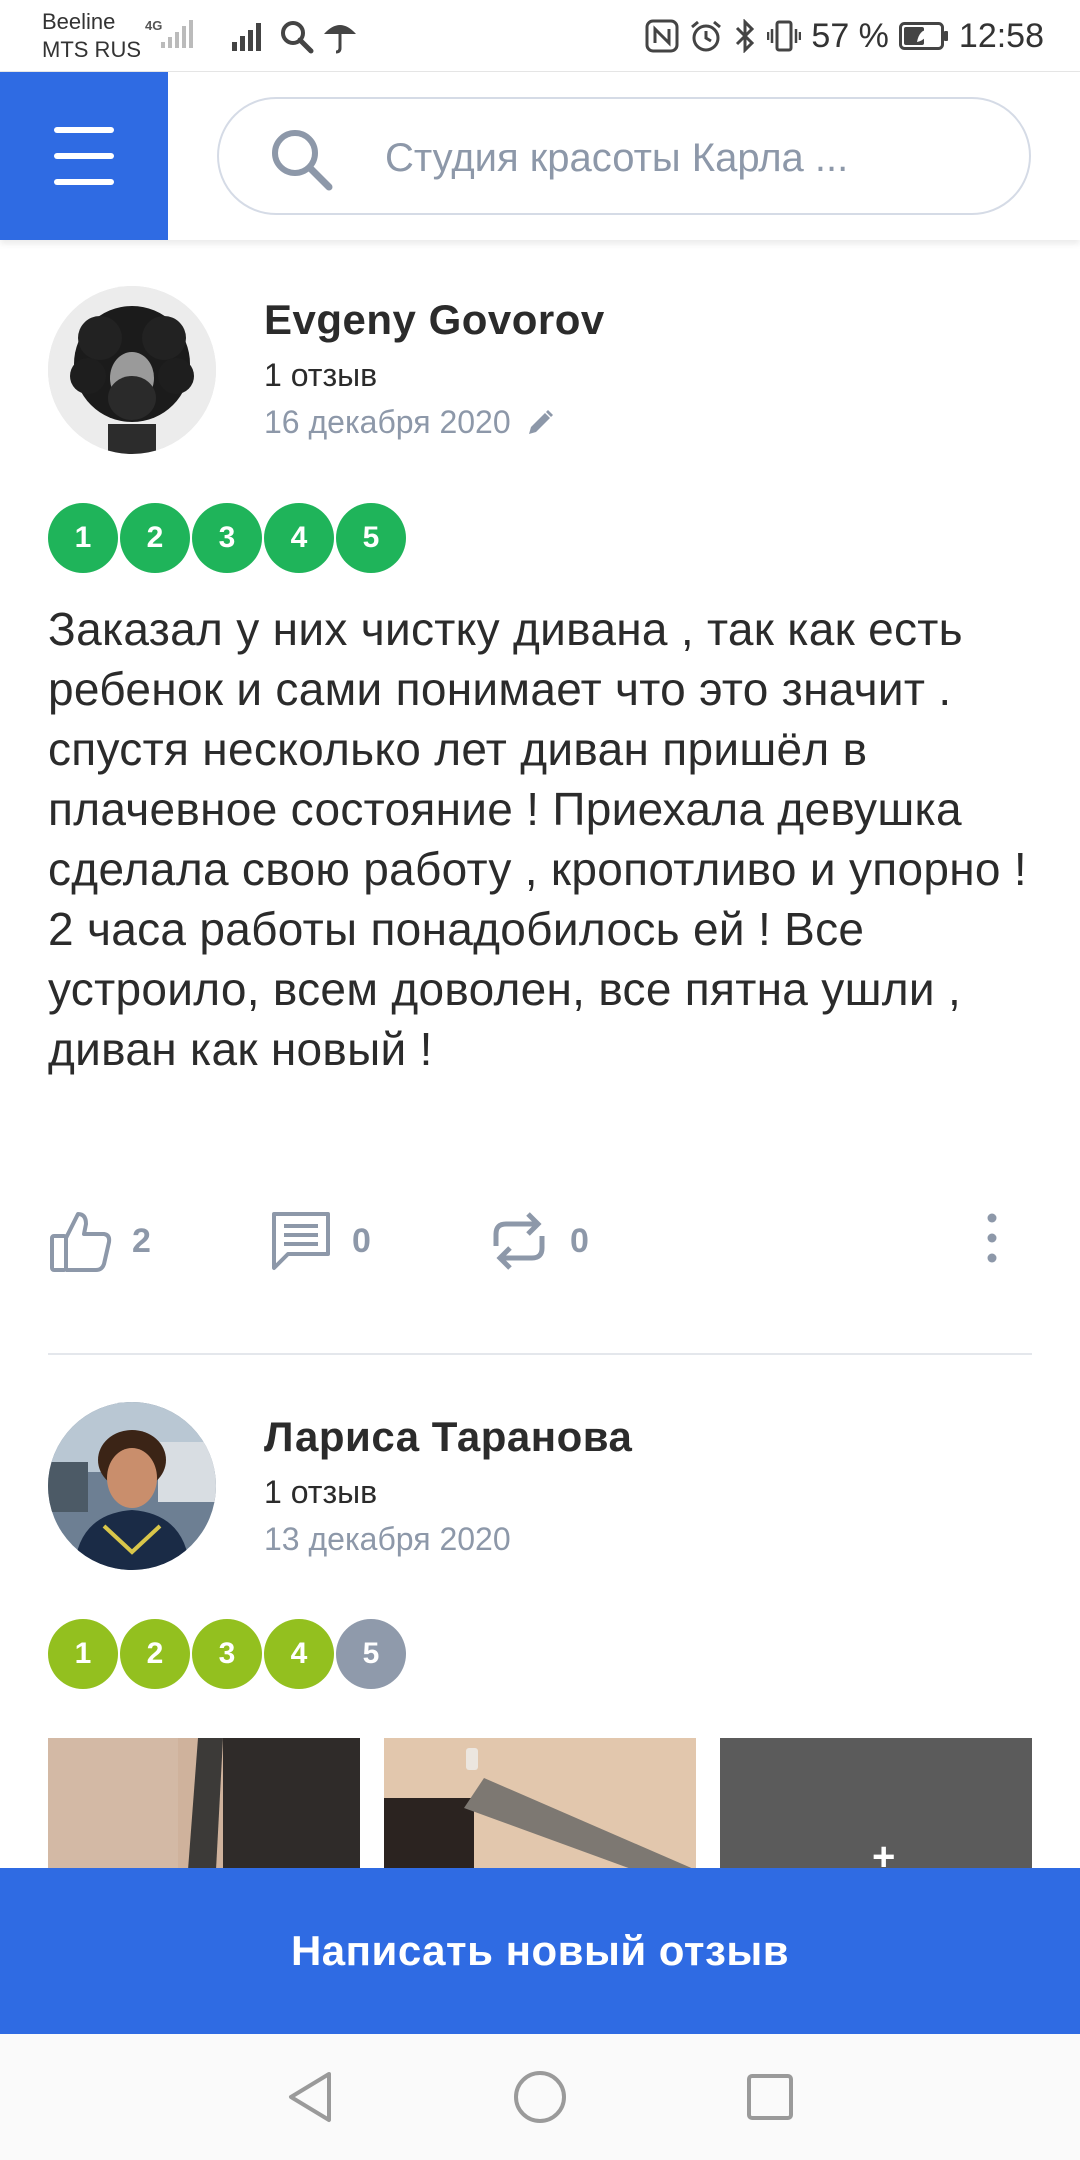 This screenshot has height=2160, width=1080. Describe the element at coordinates (84, 156) in the screenshot. I see `menu-button` at that location.